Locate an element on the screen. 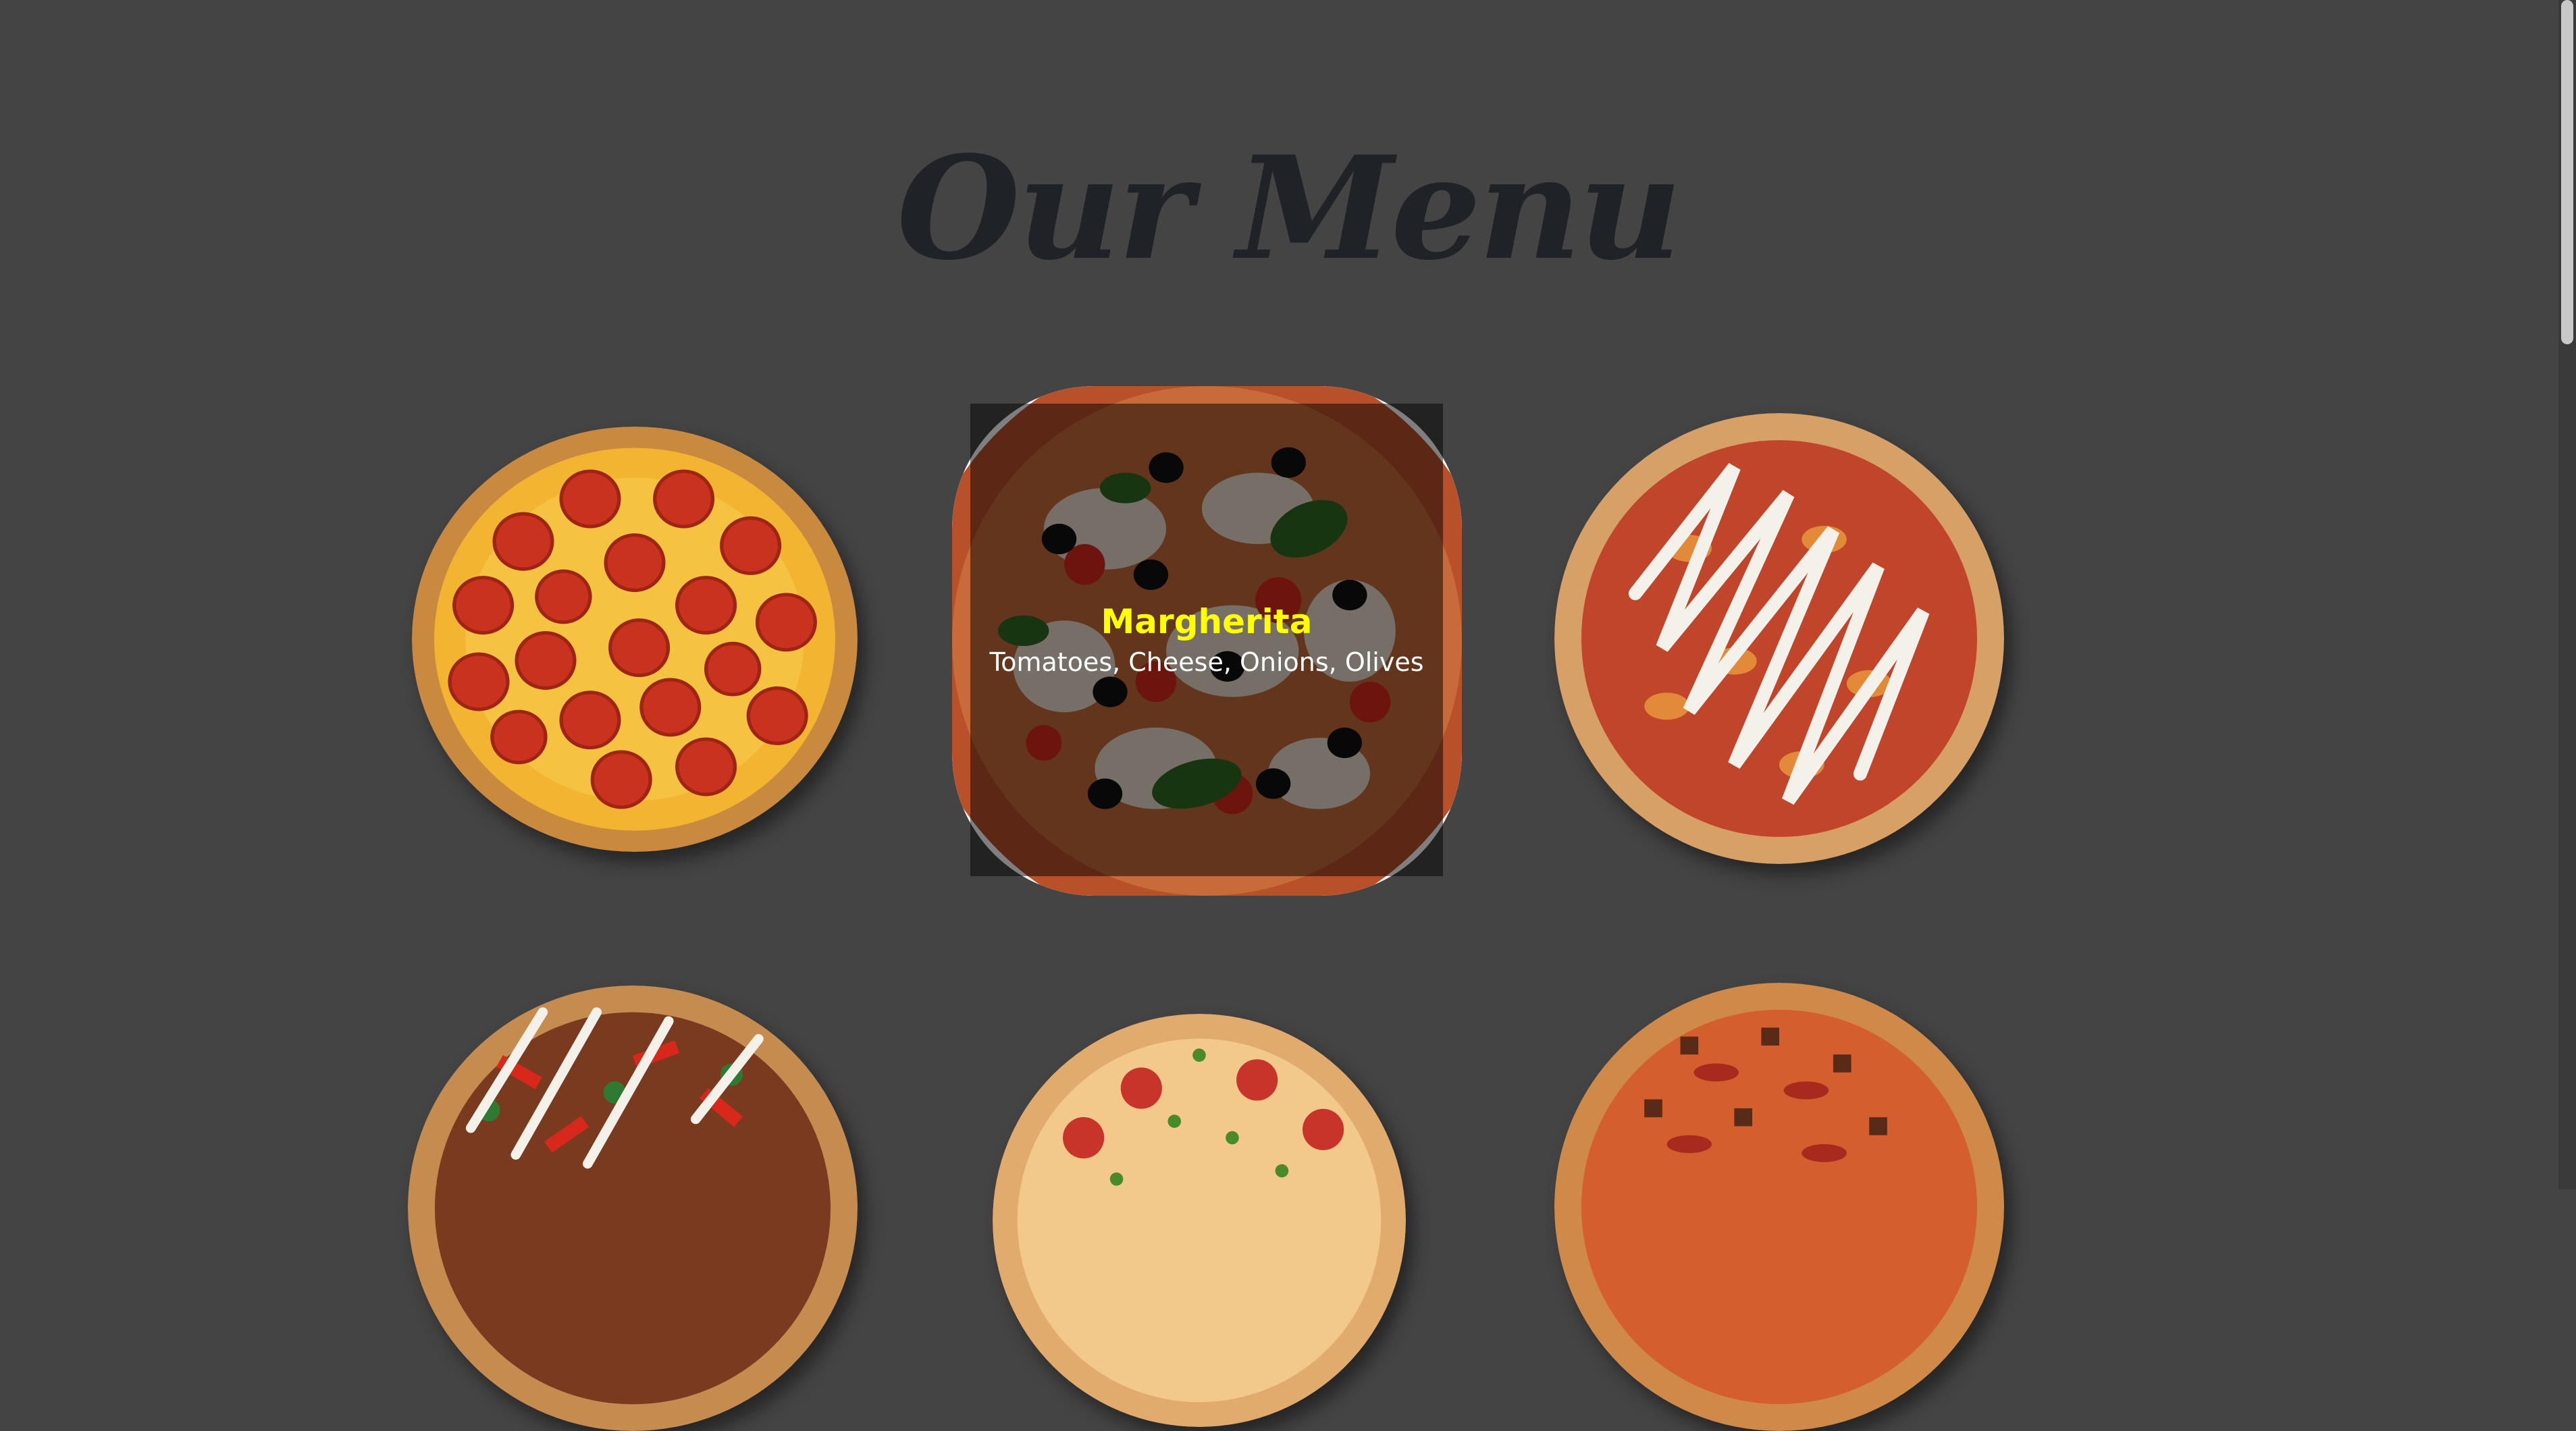 Image resolution: width=2576 pixels, height=1431 pixels. menu-item-chicken-mayo is located at coordinates (1779, 638).